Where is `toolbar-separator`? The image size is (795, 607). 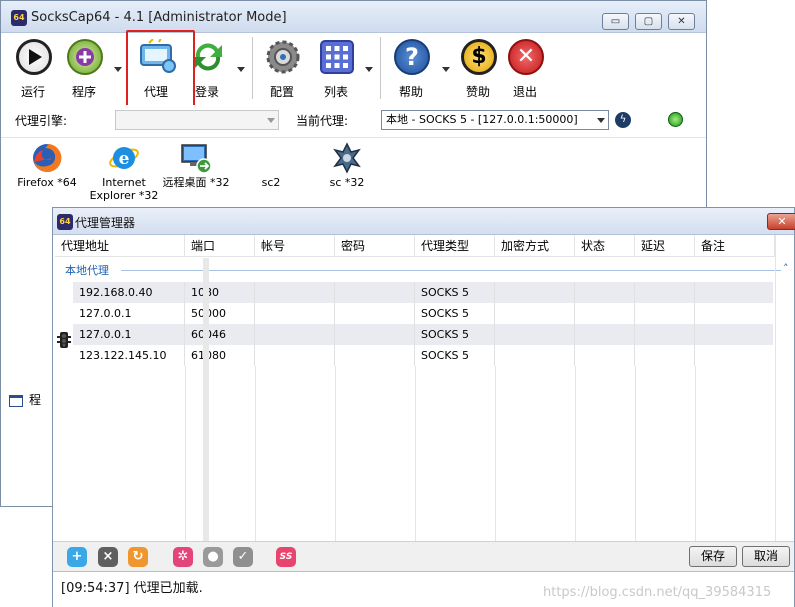 toolbar-separator is located at coordinates (252, 68).